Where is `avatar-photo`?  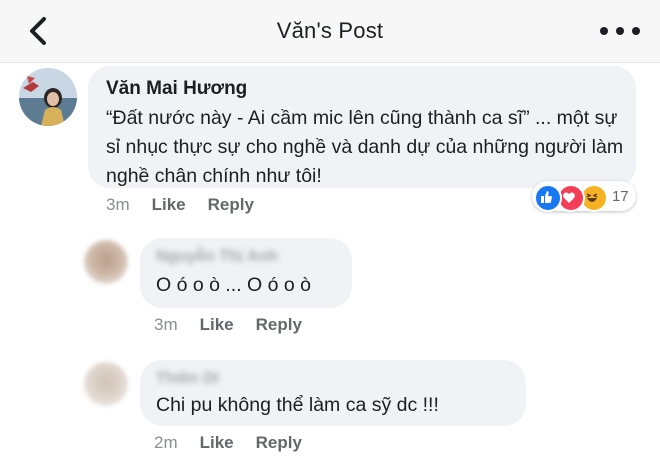
avatar-photo is located at coordinates (48, 97).